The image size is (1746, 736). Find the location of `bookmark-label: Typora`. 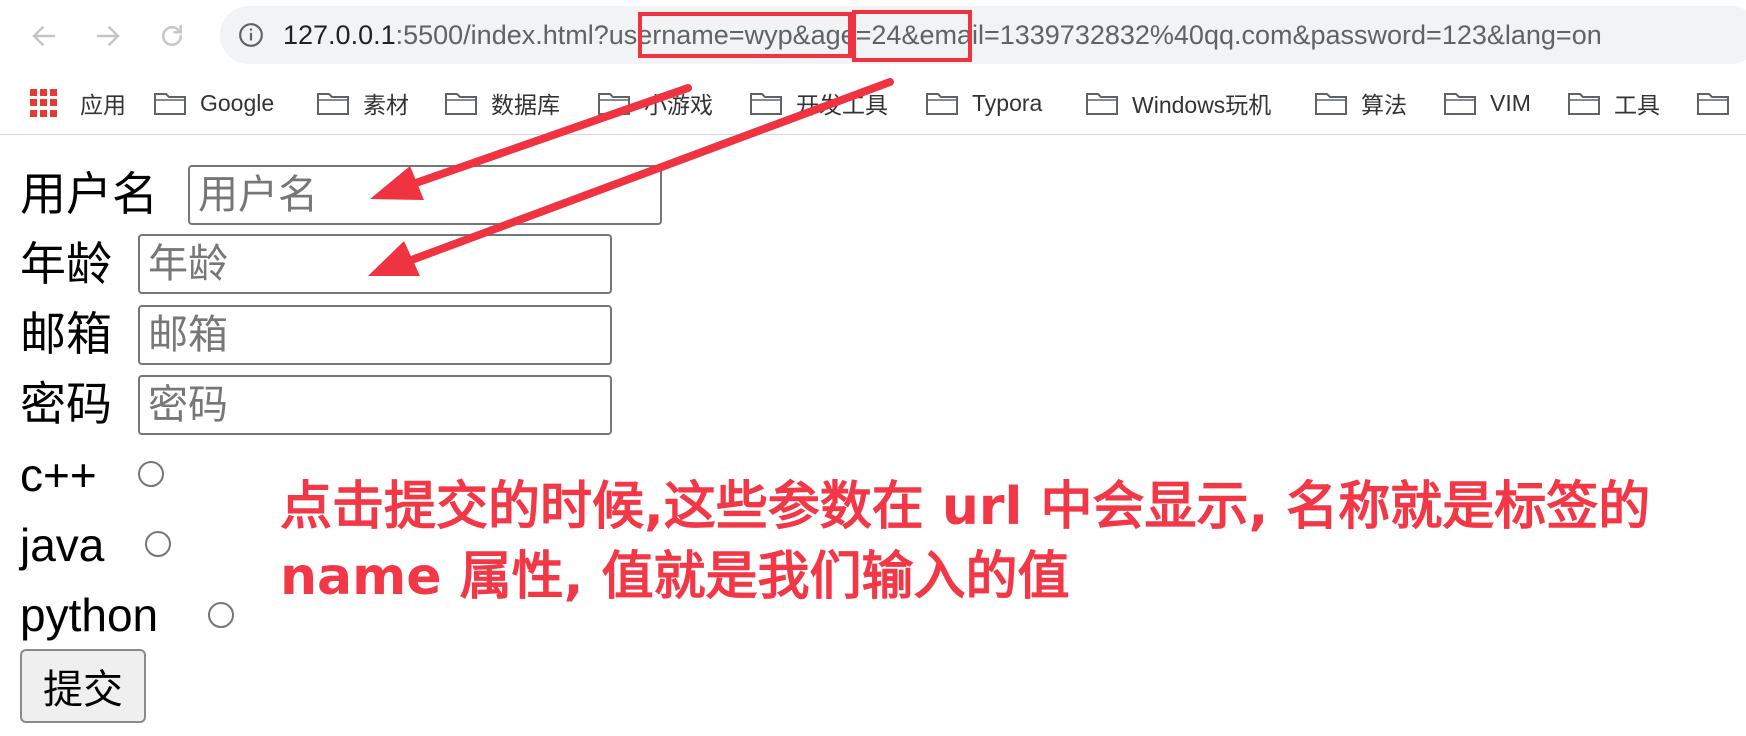

bookmark-label: Typora is located at coordinates (1007, 102).